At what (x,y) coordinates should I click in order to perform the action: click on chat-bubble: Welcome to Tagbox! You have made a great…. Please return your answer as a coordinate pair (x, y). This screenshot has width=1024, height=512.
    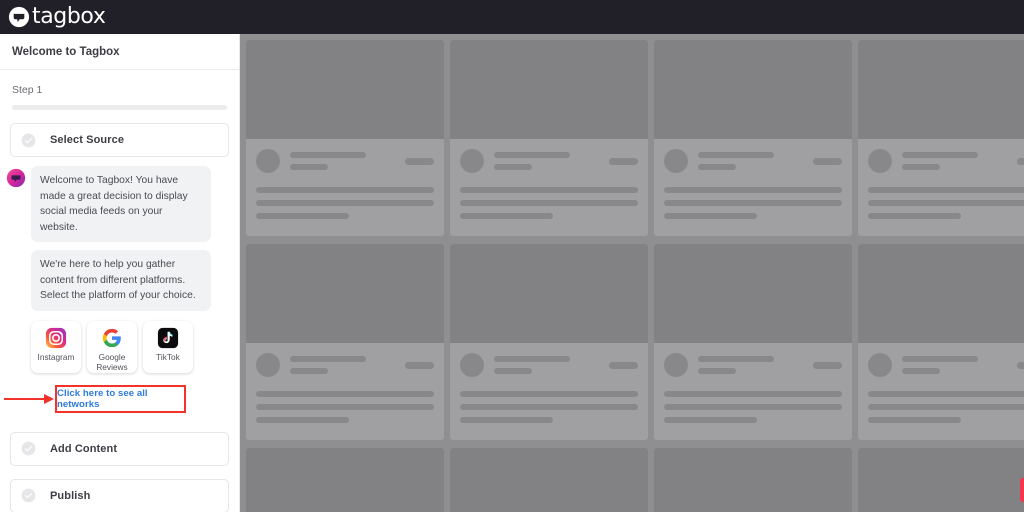
    Looking at the image, I should click on (121, 204).